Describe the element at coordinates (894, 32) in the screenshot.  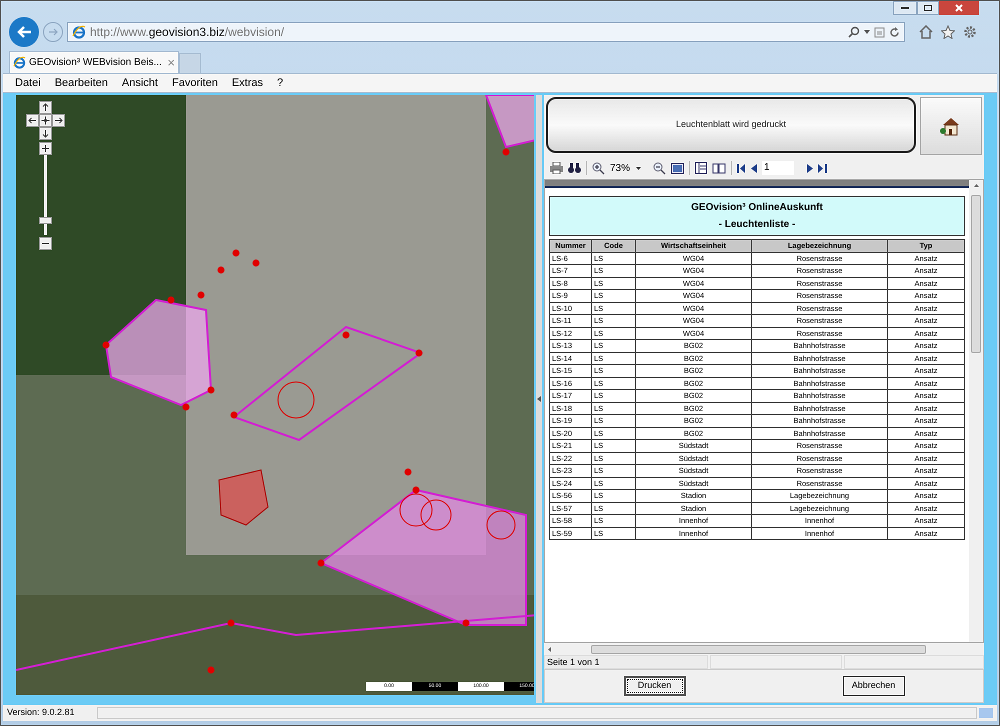
I see `refresh-icon` at that location.